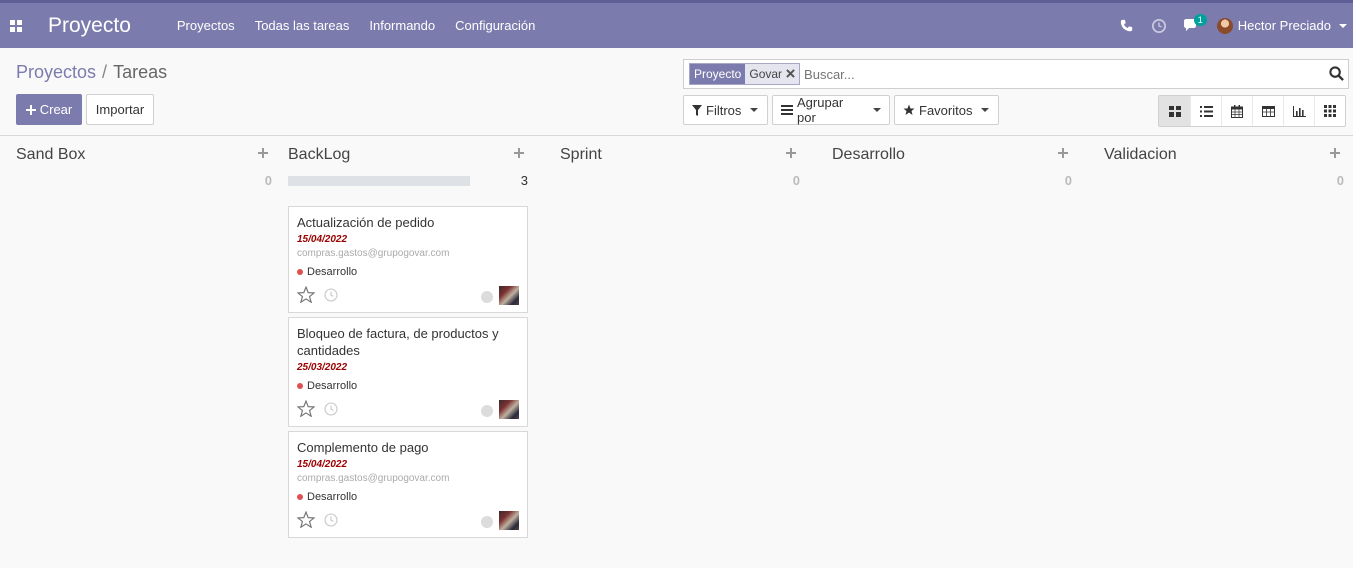 This screenshot has height=568, width=1353. What do you see at coordinates (1191, 25) in the screenshot?
I see `messages-icon: 1` at bounding box center [1191, 25].